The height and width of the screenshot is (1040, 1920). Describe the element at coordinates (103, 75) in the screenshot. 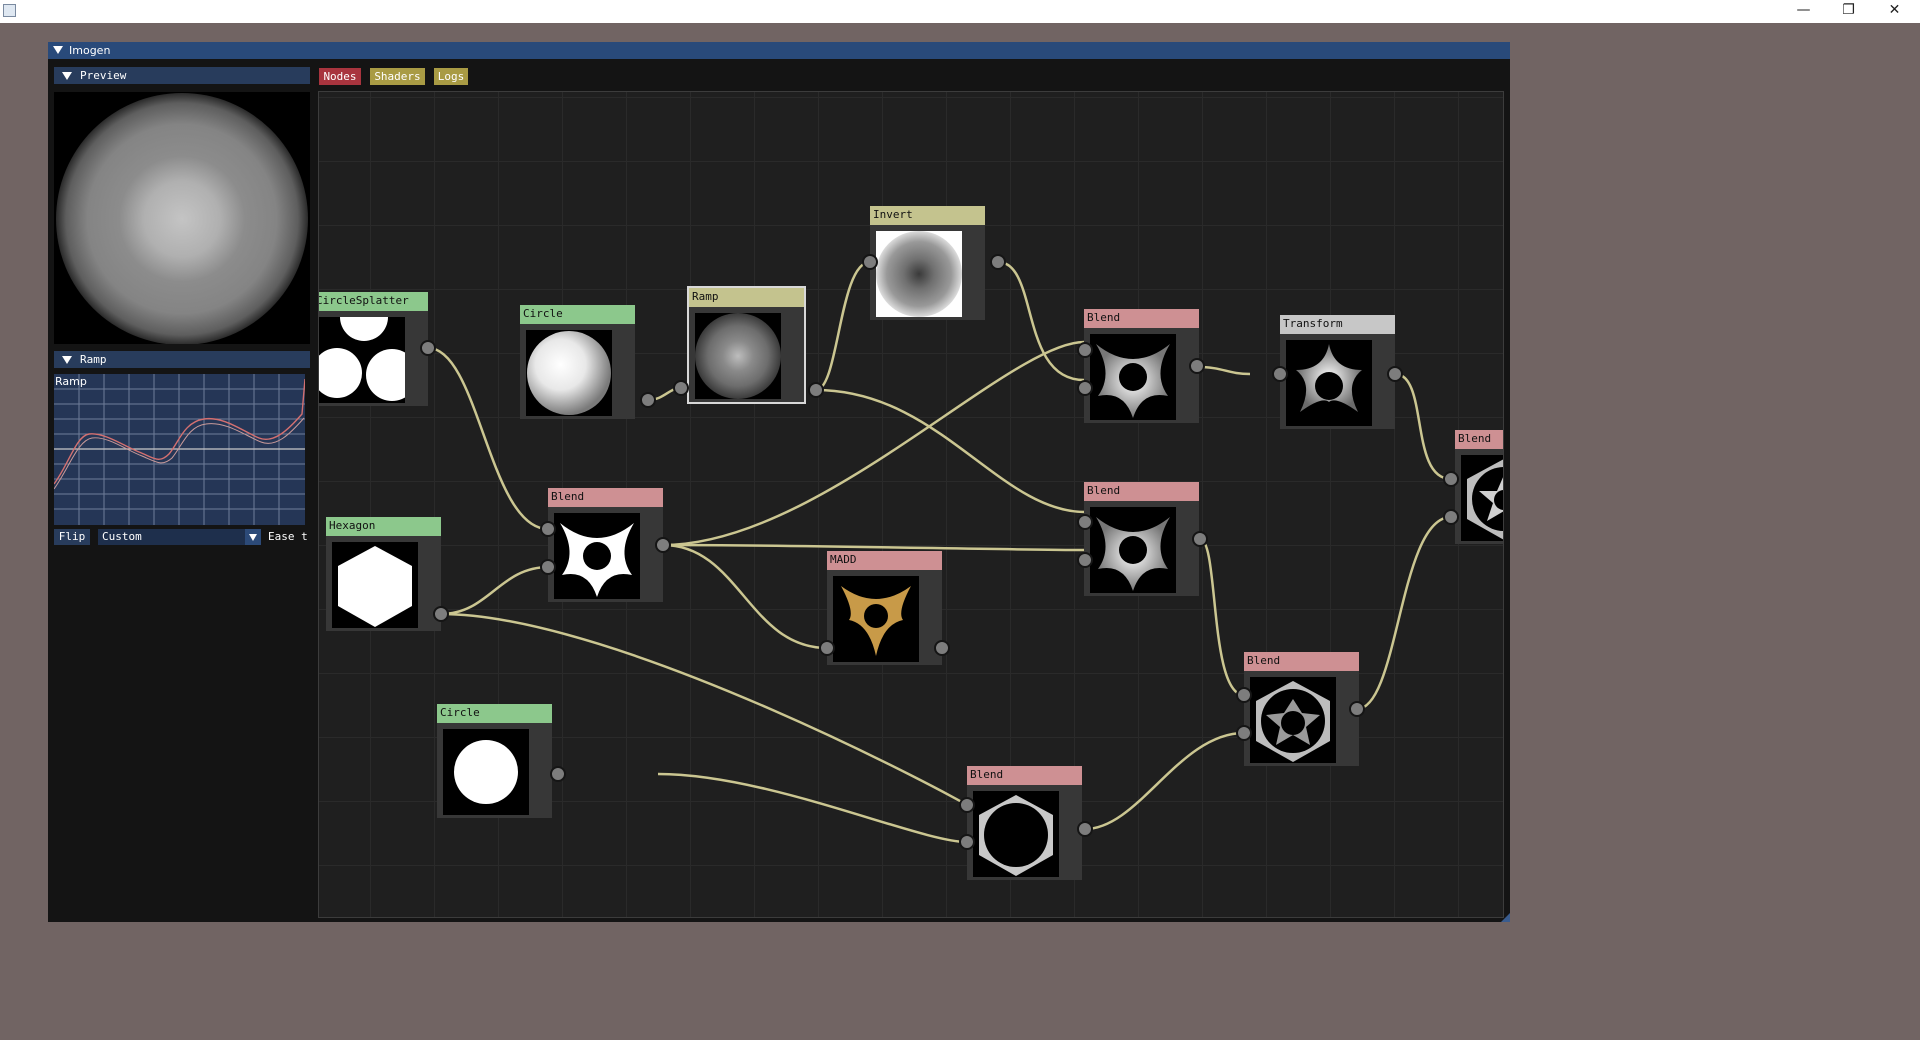

I see `preview-title: Preview` at that location.